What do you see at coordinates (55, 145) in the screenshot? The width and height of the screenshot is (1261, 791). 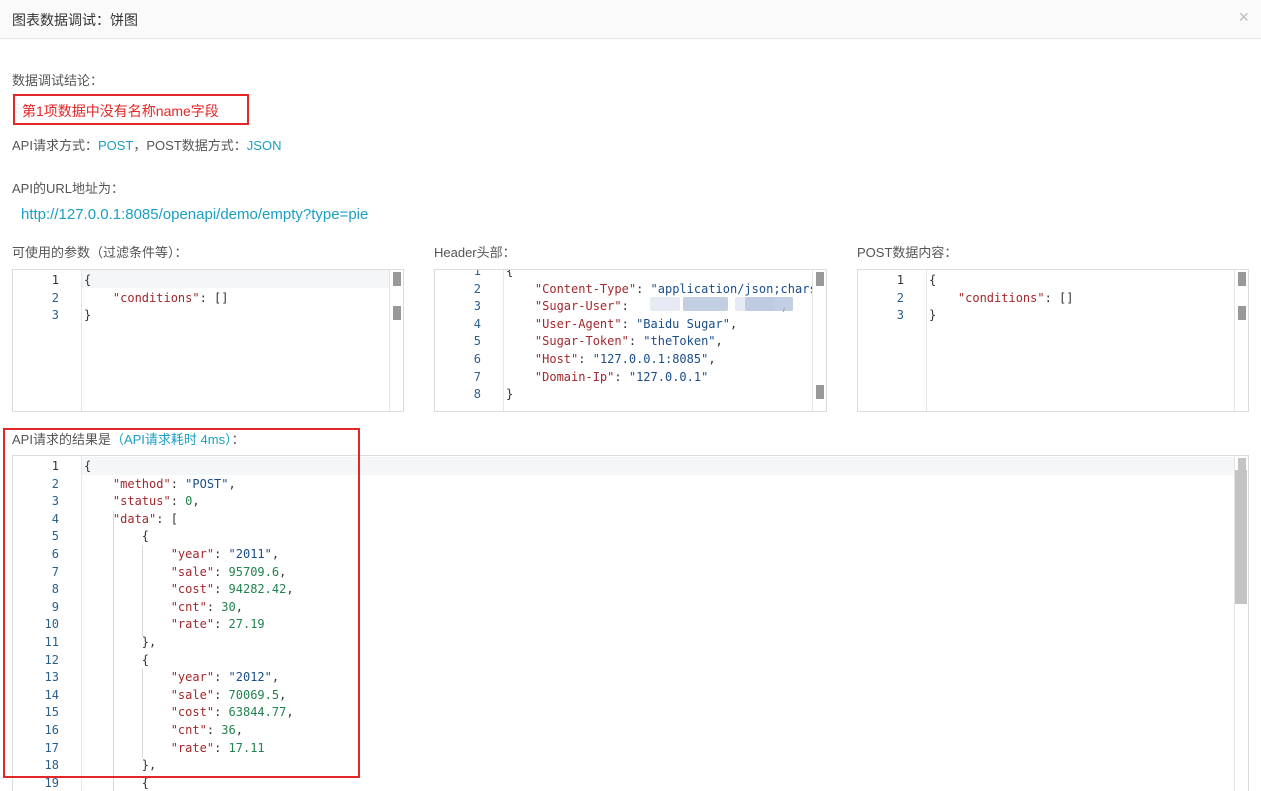 I see `request-method-prefix: API请求方式：` at bounding box center [55, 145].